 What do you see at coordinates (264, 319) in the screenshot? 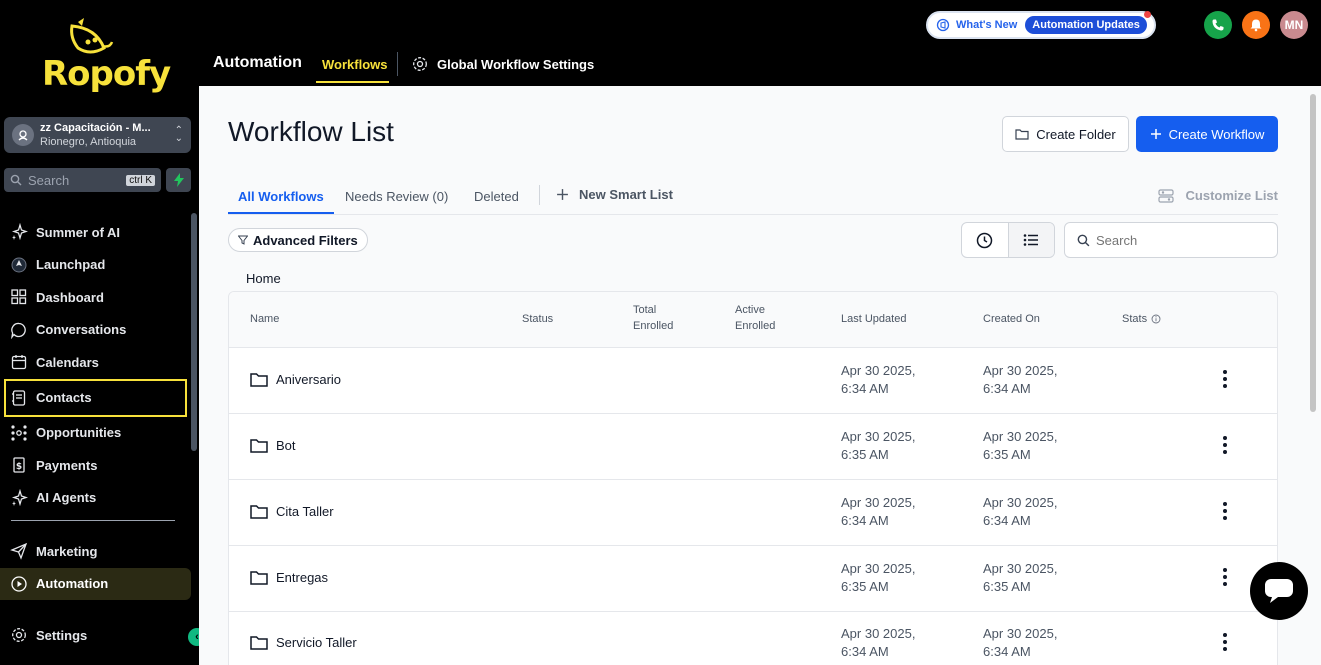
I see `column-name: Name` at bounding box center [264, 319].